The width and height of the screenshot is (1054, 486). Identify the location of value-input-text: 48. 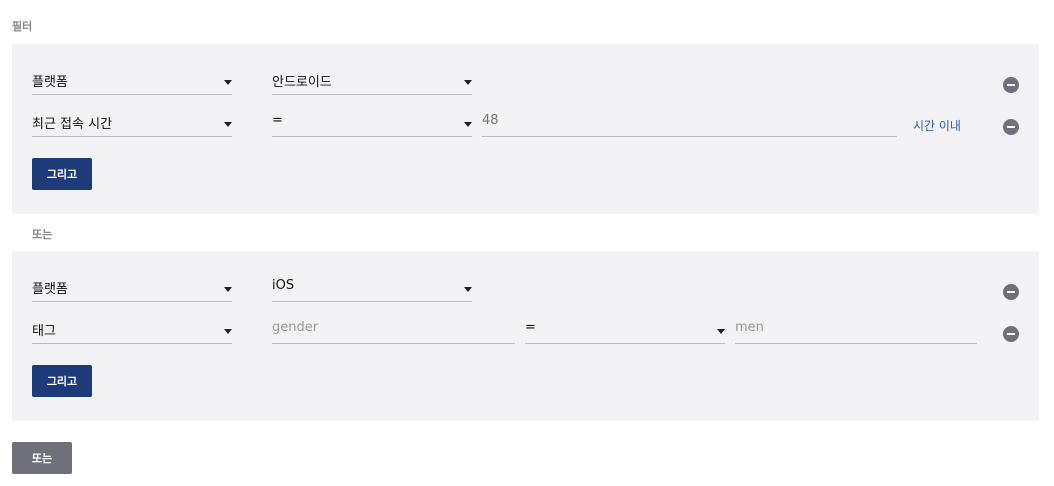
(490, 120).